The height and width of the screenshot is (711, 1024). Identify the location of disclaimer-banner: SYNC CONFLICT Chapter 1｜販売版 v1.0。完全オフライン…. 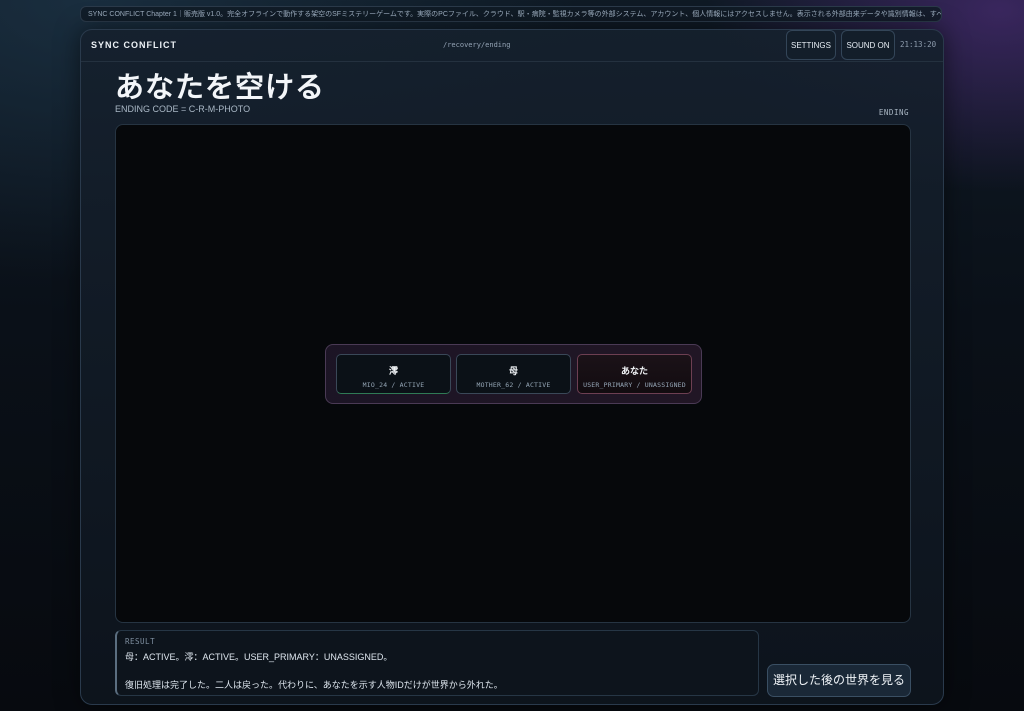
(511, 14).